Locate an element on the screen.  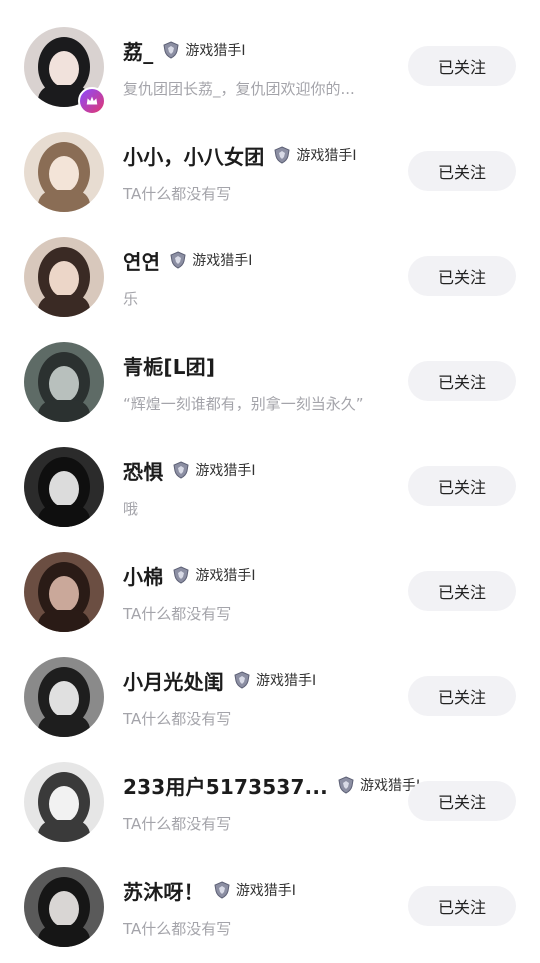
name-line: 小小，小八女团 游戏猎手Ⅰ is located at coordinates (240, 155).